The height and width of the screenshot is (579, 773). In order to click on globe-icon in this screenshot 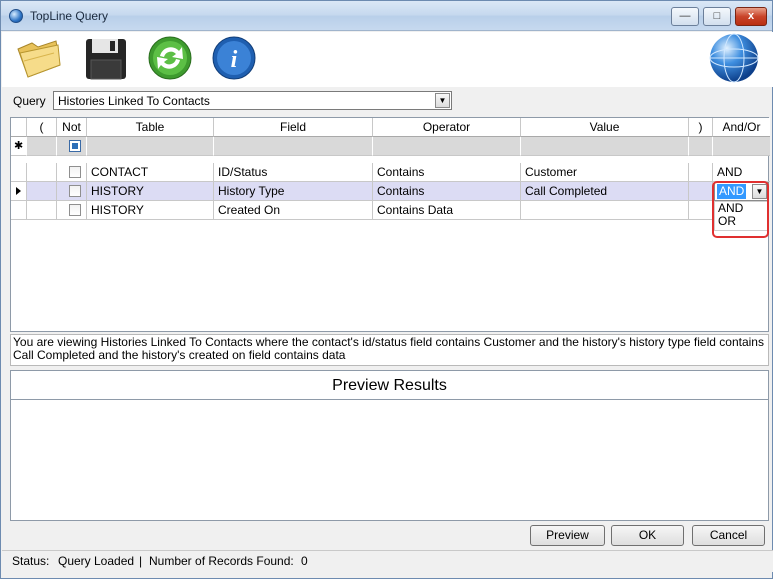, I will do `click(734, 58)`.